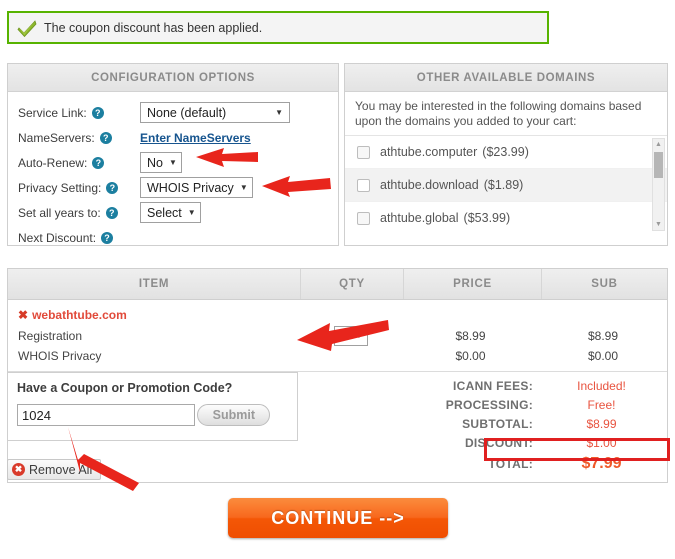  What do you see at coordinates (195, 138) in the screenshot?
I see `enter-nameservers-link: Enter NameServers` at bounding box center [195, 138].